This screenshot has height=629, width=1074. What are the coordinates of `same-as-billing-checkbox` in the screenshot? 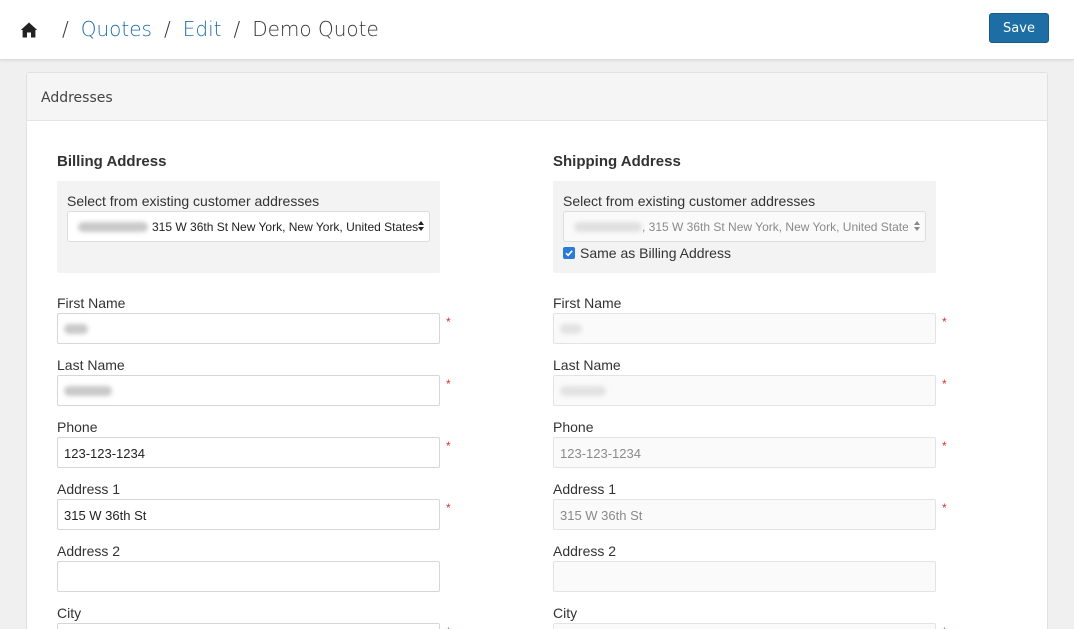 It's located at (569, 253).